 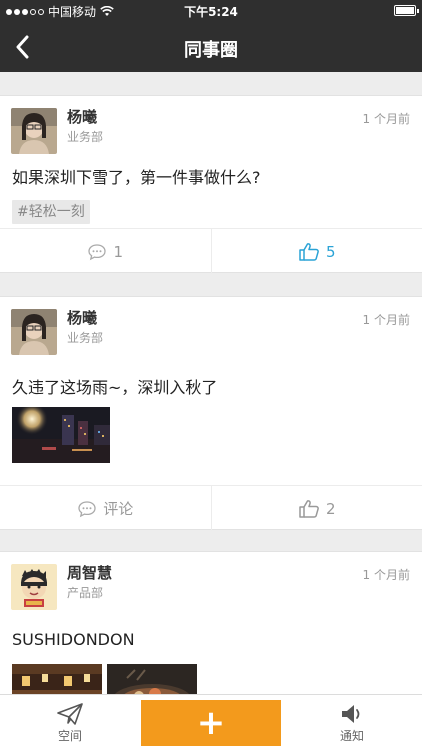 What do you see at coordinates (330, 251) in the screenshot?
I see `like-count: 5` at bounding box center [330, 251].